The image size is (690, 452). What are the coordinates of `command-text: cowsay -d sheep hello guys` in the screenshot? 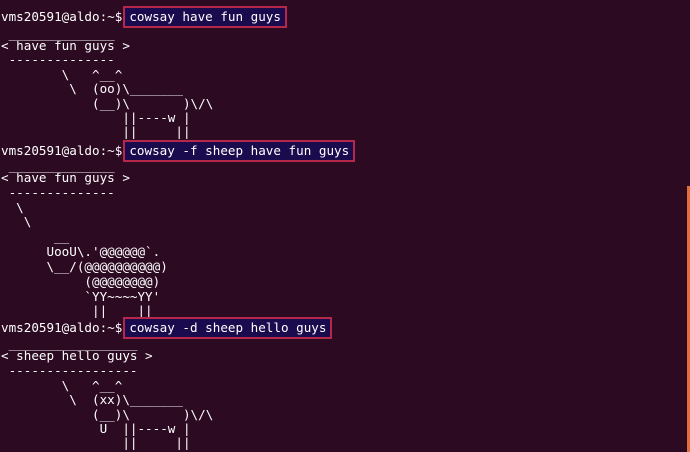 It's located at (228, 327).